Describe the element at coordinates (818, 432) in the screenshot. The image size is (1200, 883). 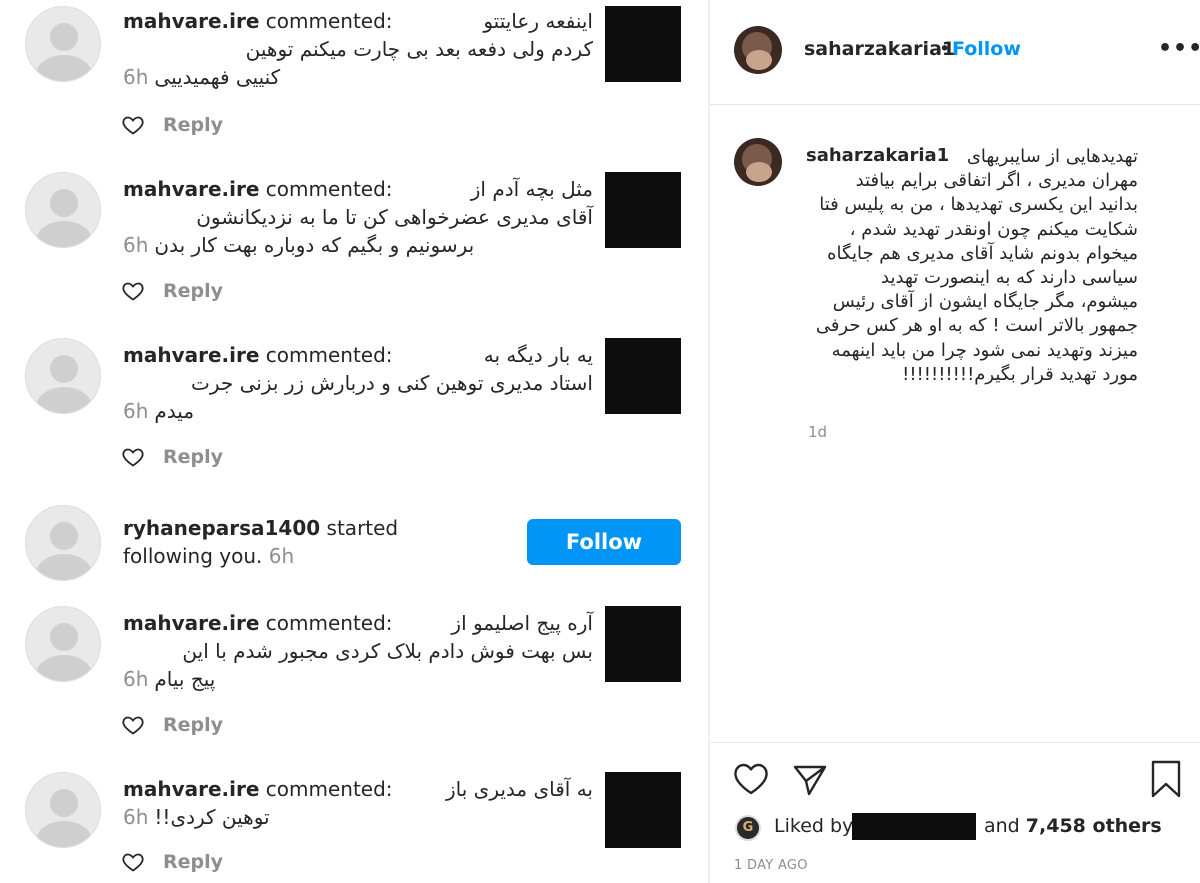
I see `caption-age: 1d` at that location.